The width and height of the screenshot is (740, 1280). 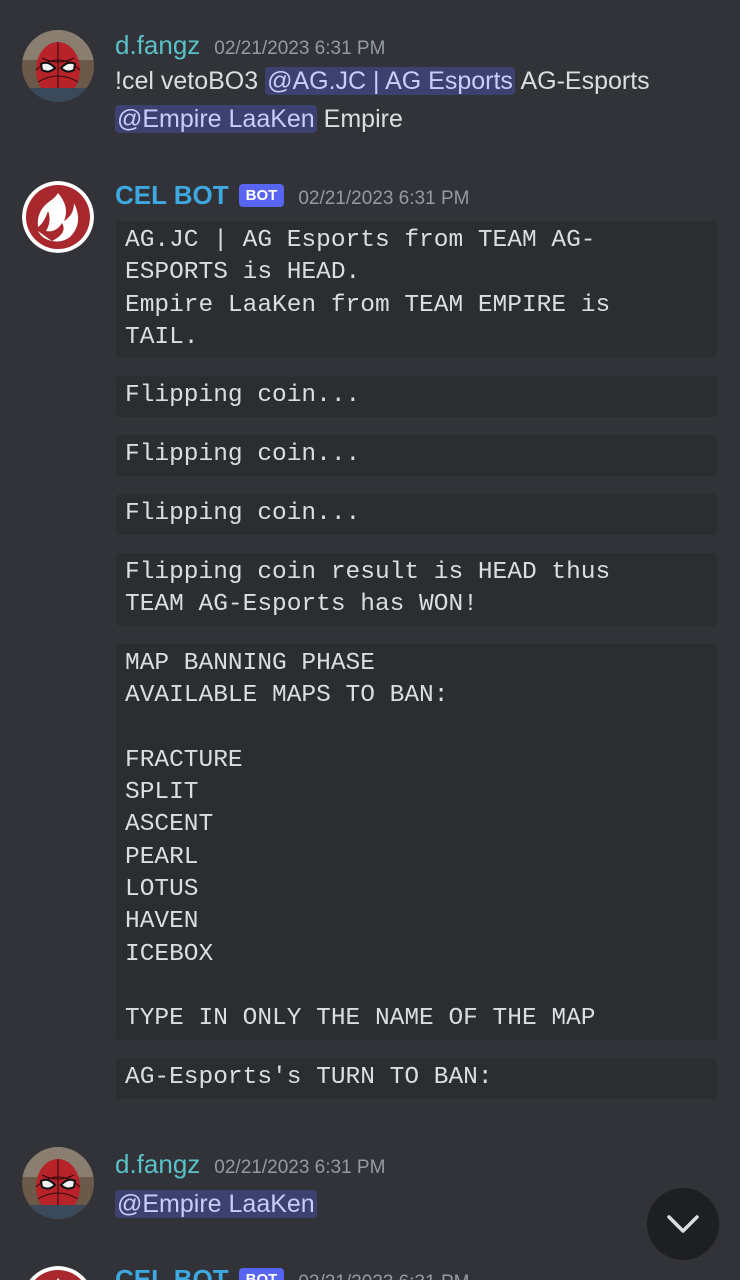 I want to click on chevron-down-icon, so click(x=683, y=1224).